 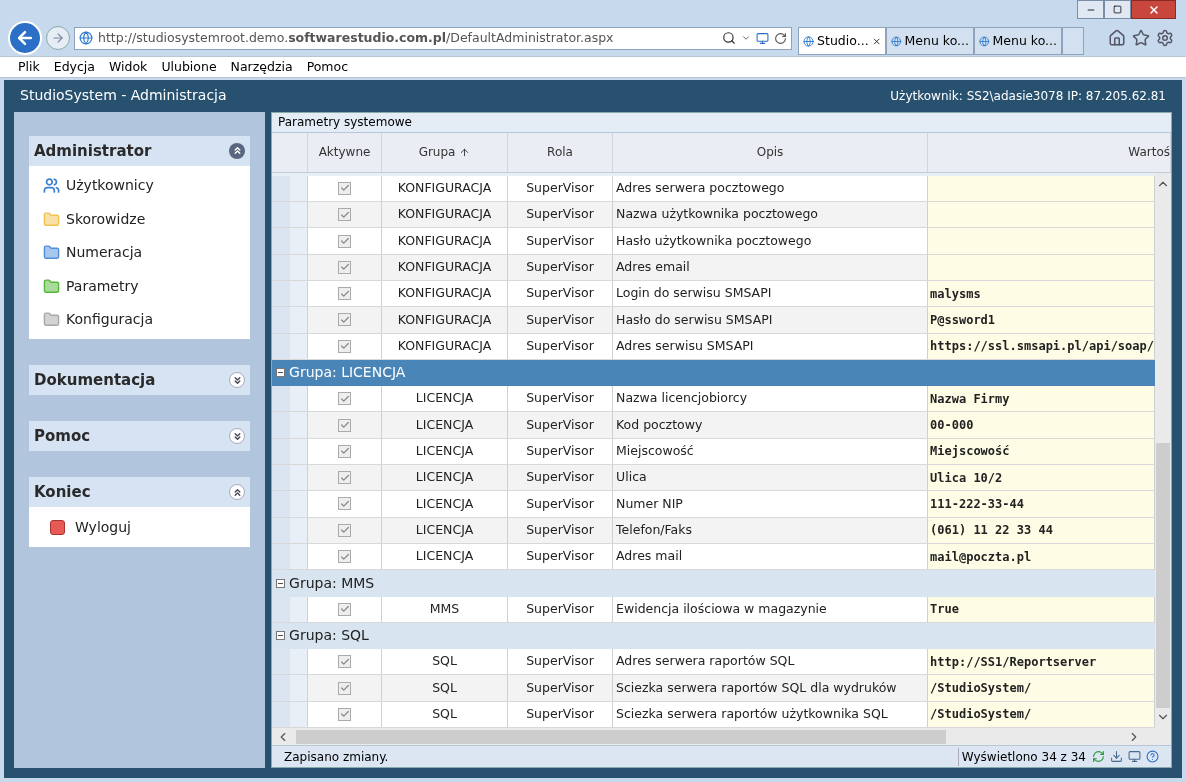 I want to click on menu-item: Ulubione, so click(x=189, y=67).